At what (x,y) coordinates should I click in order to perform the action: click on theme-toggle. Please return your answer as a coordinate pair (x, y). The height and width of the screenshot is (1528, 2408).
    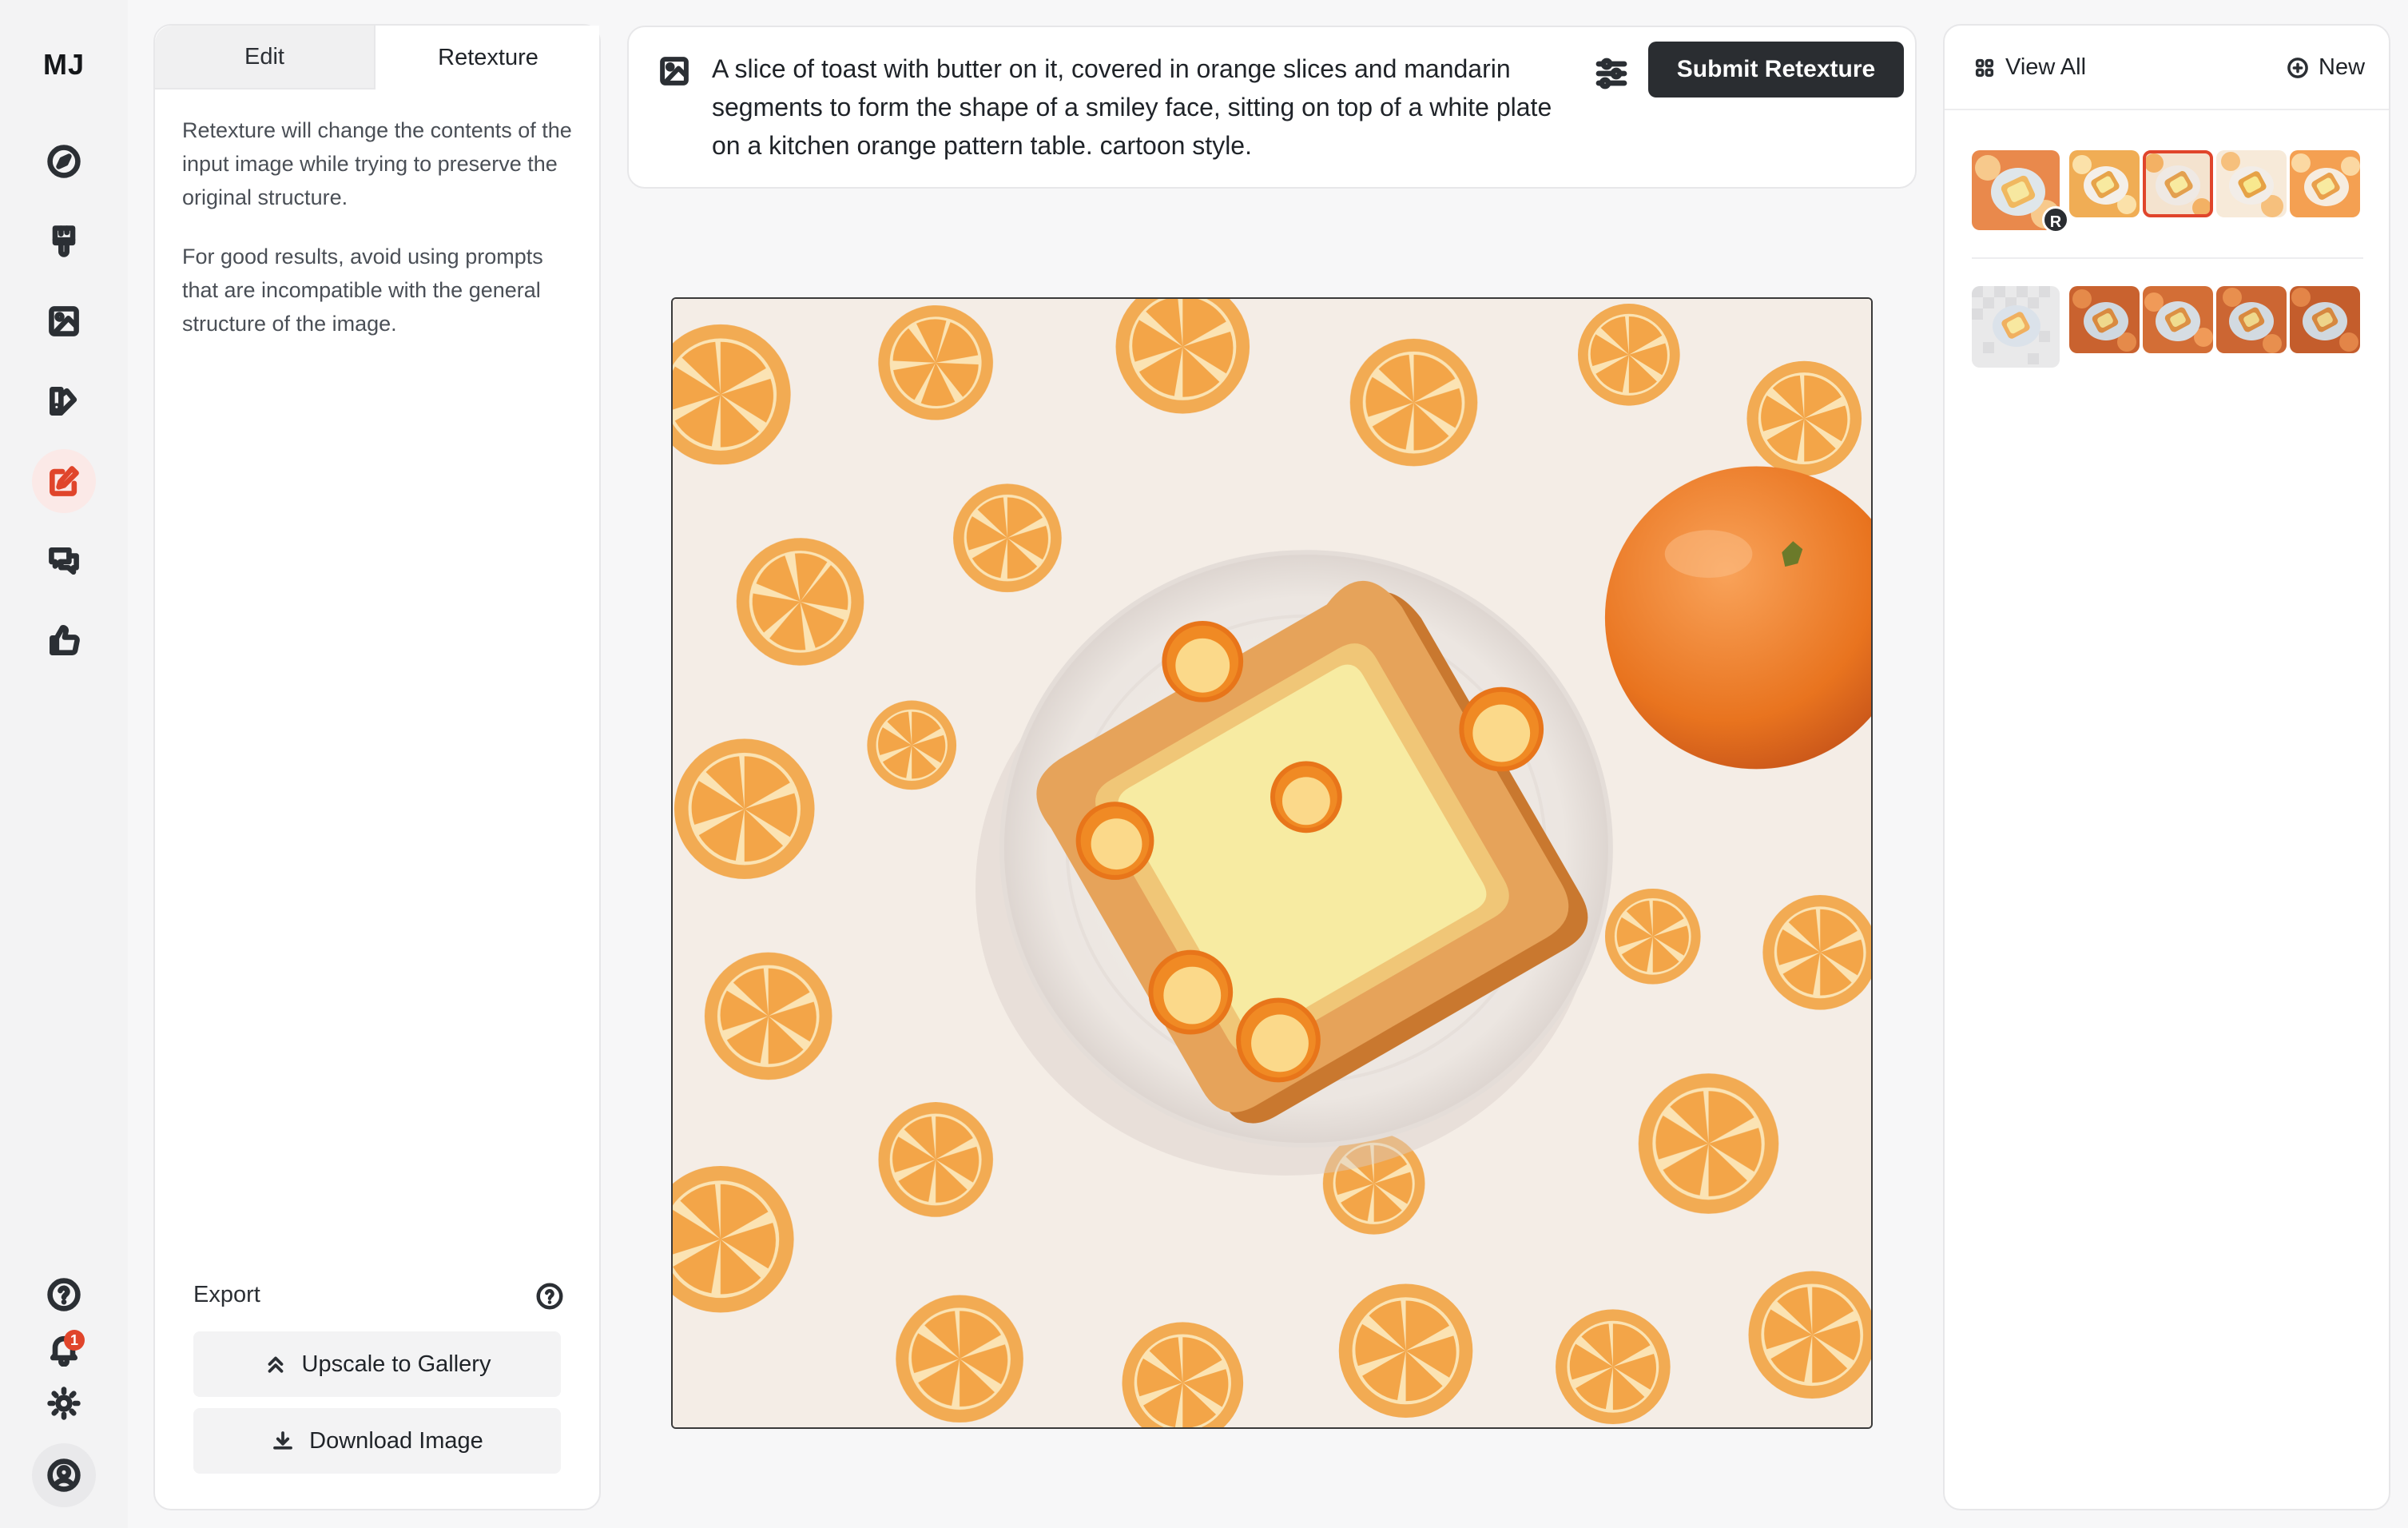
    Looking at the image, I should click on (64, 1403).